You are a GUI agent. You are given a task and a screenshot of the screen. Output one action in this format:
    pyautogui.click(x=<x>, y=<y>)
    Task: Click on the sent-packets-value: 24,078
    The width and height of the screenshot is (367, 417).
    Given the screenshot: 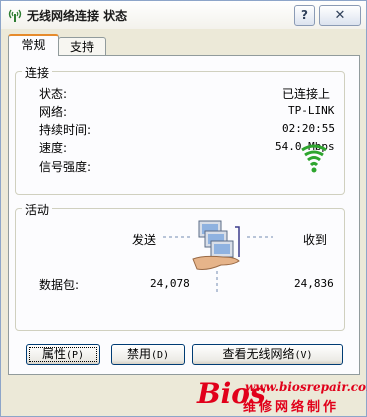 What is the action you would take?
    pyautogui.click(x=170, y=283)
    